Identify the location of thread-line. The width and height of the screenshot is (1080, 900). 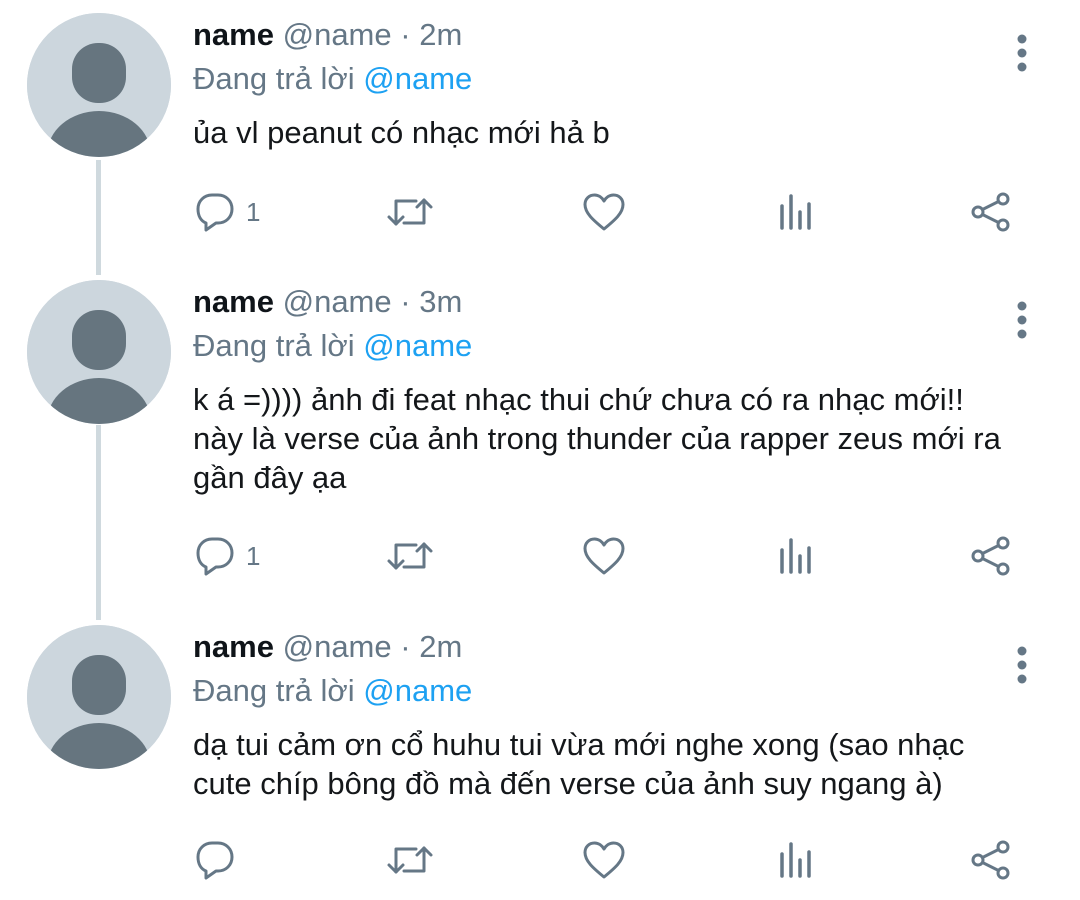
(98, 522).